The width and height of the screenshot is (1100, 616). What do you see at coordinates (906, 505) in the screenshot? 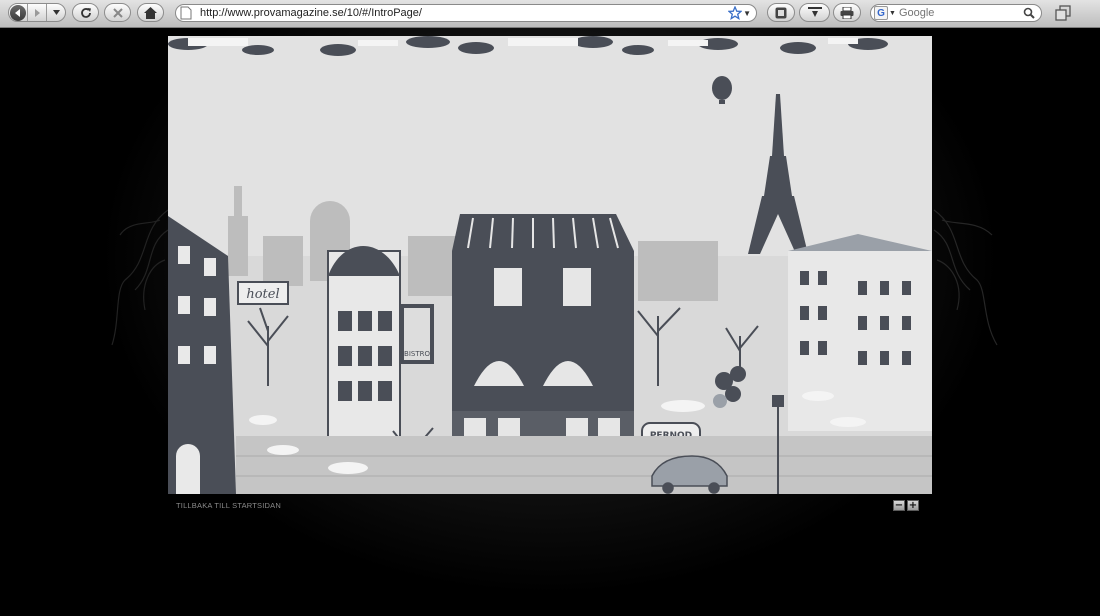
I see `zoom-controls: − +` at bounding box center [906, 505].